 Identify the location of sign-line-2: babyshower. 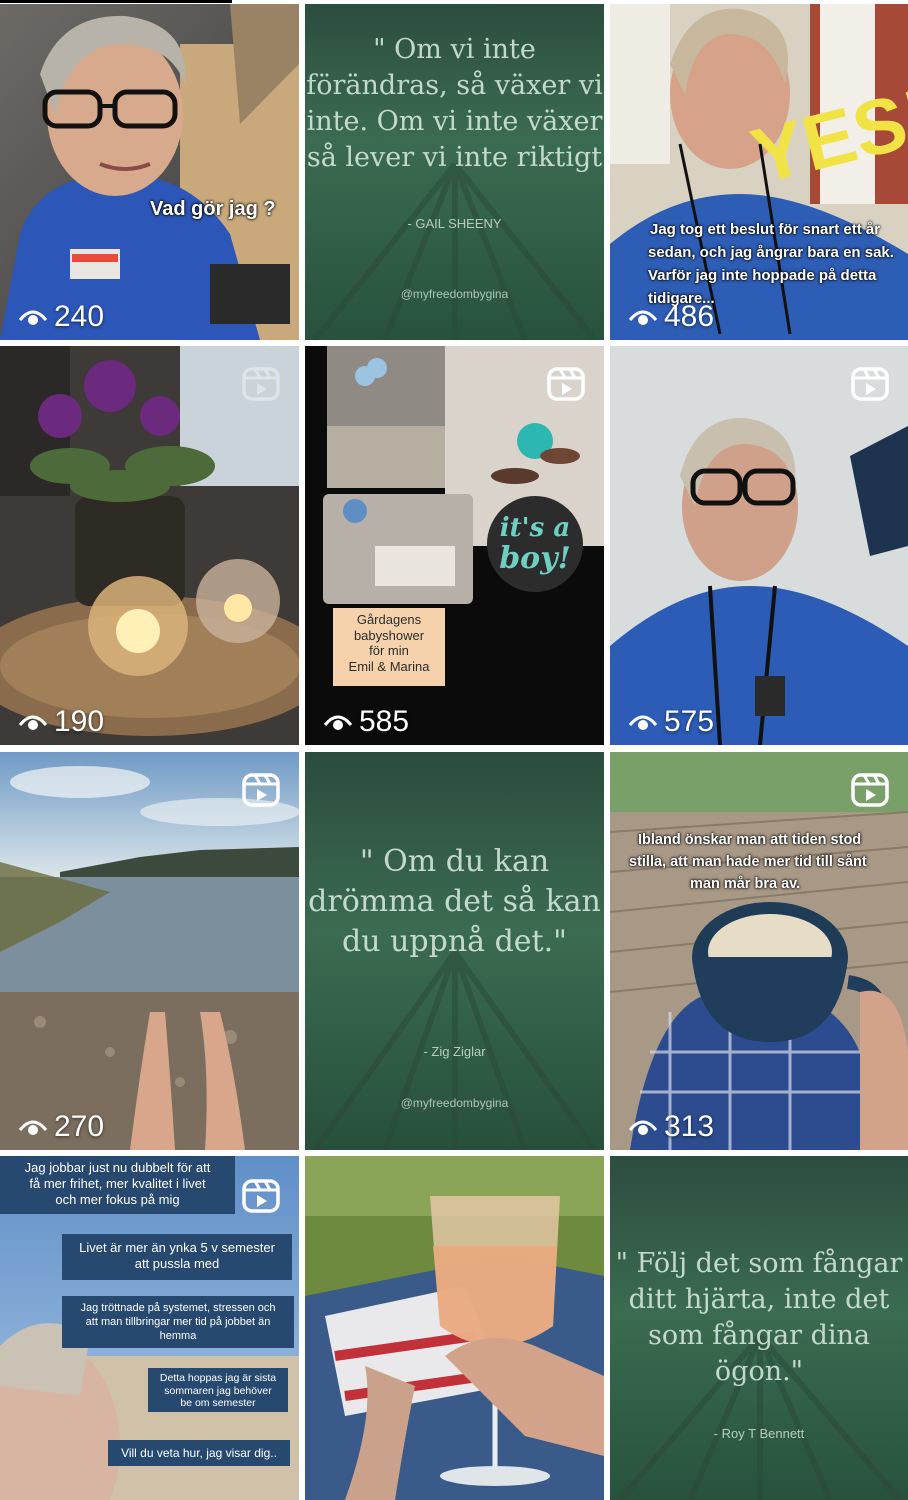
(389, 635).